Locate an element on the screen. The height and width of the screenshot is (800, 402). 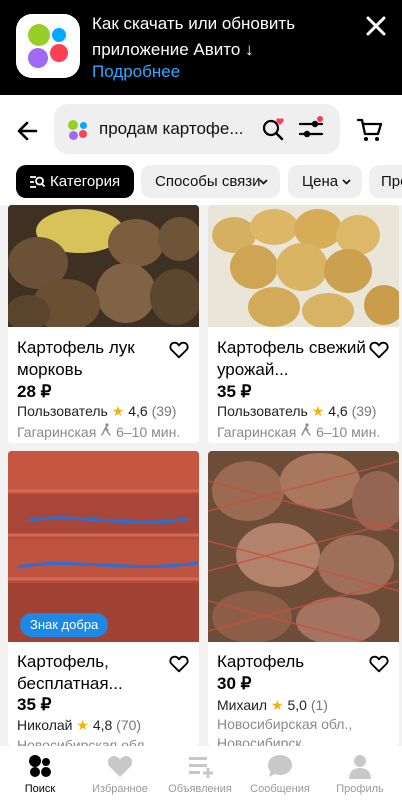
banner-more-link: Подробнее is located at coordinates (136, 72).